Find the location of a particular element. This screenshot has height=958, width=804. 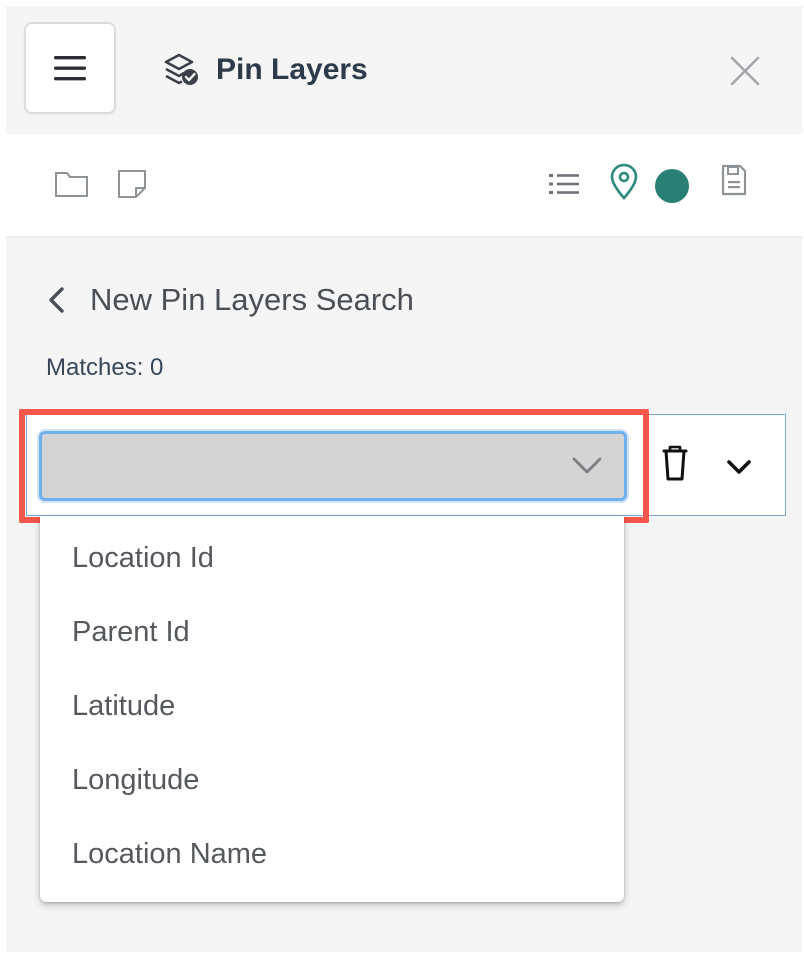

matches-count: Matches: 0 is located at coordinates (105, 367).